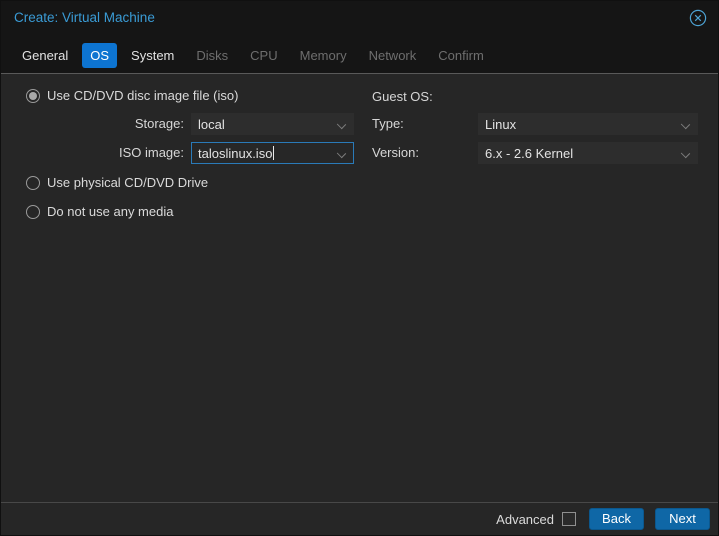  What do you see at coordinates (323, 55) in the screenshot?
I see `tab-memory: Memory` at bounding box center [323, 55].